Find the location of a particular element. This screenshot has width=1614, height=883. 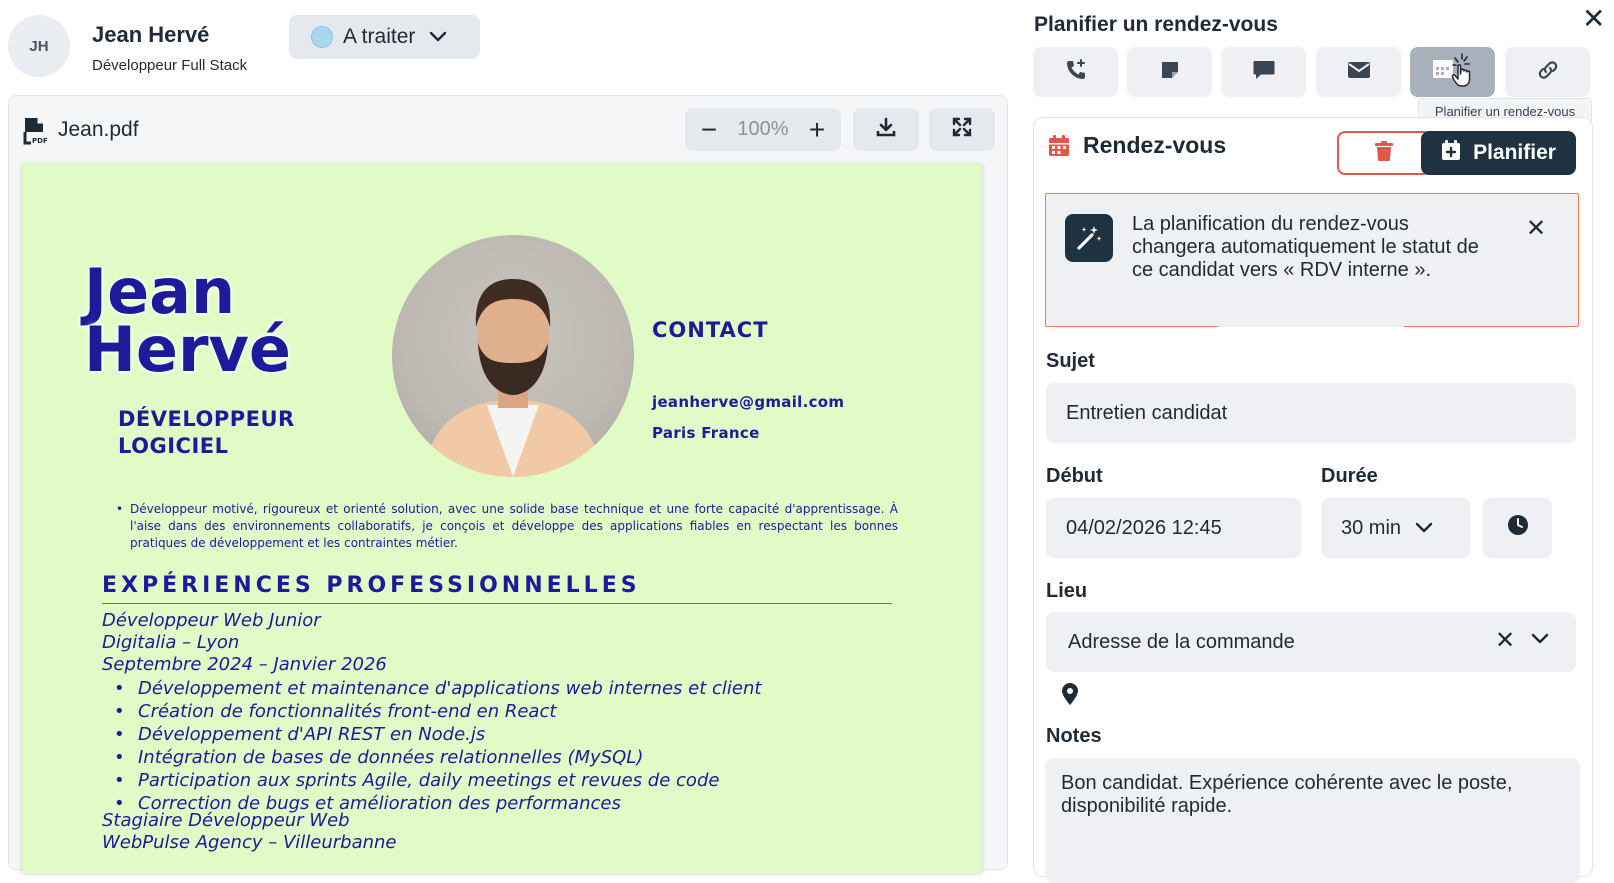

duration-select: 30 min is located at coordinates (1395, 528).